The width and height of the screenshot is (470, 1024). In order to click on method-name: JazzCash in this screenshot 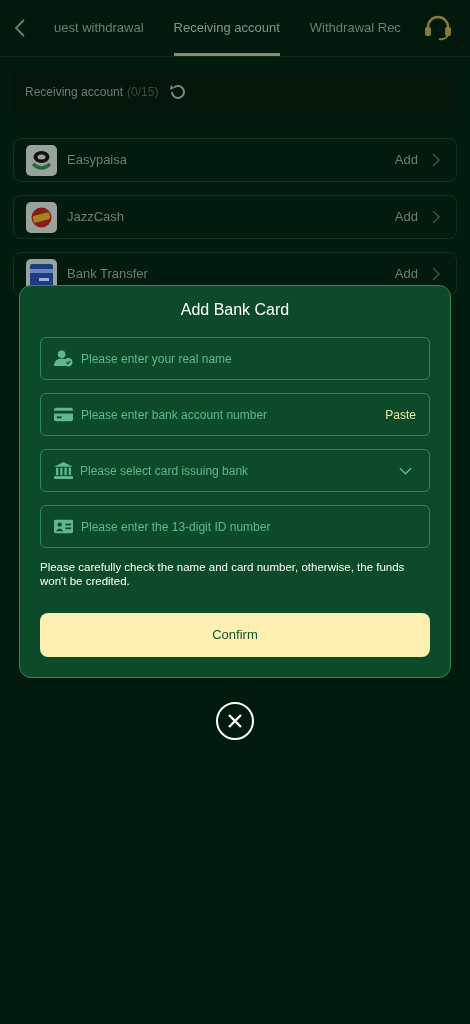, I will do `click(96, 217)`.